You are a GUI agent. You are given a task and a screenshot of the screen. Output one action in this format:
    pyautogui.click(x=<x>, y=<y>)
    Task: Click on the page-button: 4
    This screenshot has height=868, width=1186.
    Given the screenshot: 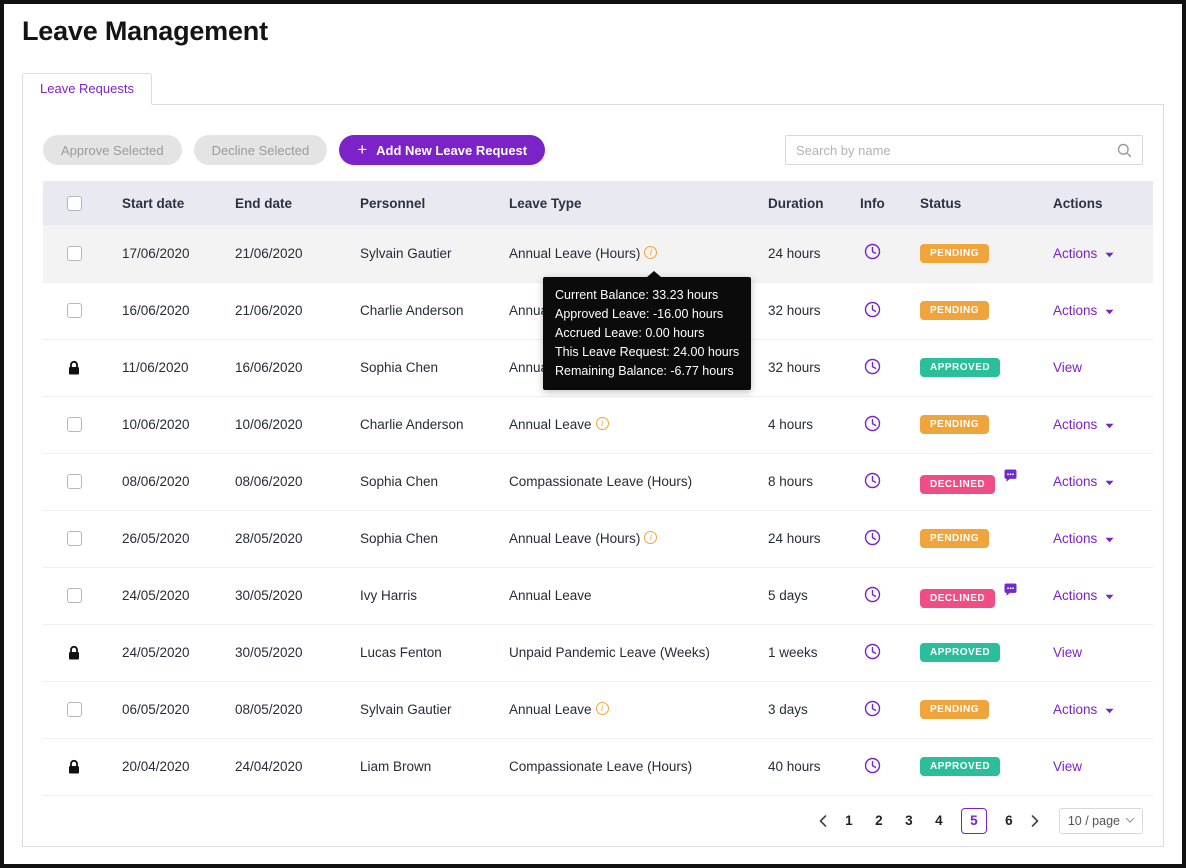 What is the action you would take?
    pyautogui.click(x=939, y=820)
    